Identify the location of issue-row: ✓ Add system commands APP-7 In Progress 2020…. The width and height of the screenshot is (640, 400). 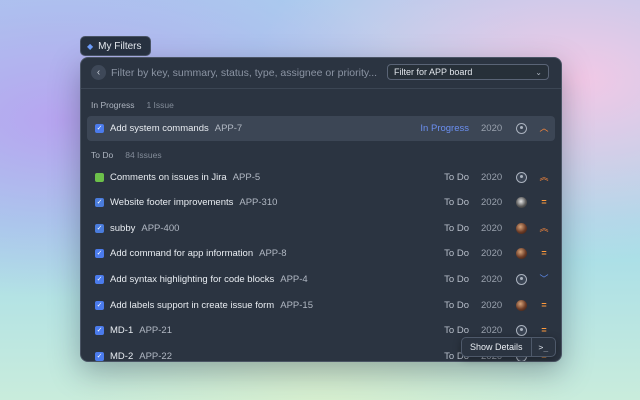
(321, 128).